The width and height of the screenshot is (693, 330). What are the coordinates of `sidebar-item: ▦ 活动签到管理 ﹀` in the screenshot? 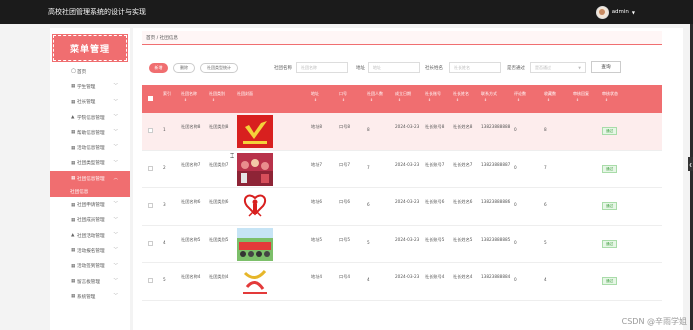 It's located at (90, 266).